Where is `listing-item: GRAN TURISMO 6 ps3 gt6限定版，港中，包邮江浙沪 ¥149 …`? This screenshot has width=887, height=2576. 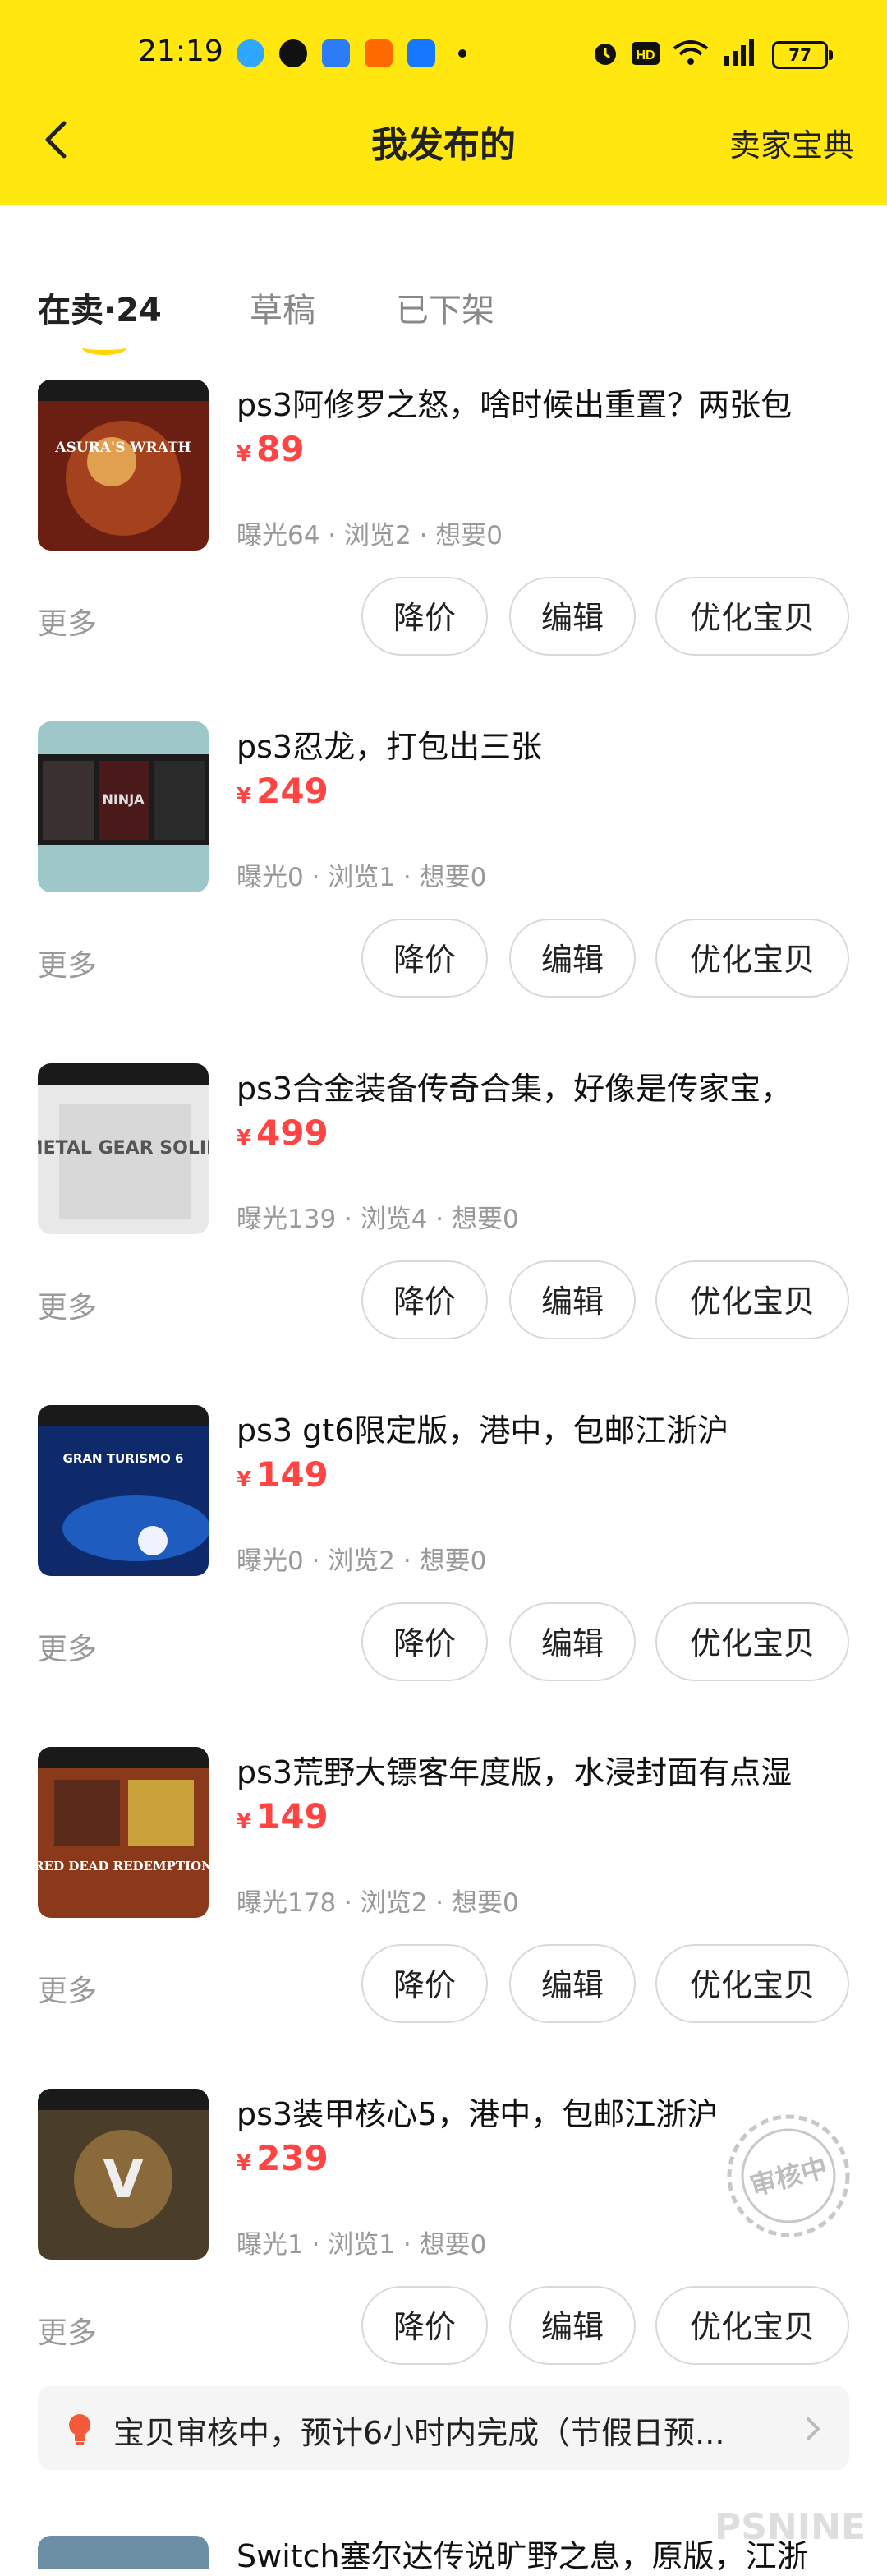 listing-item: GRAN TURISMO 6 ps3 gt6限定版，港中，包邮江浙沪 ¥149 … is located at coordinates (443, 1576).